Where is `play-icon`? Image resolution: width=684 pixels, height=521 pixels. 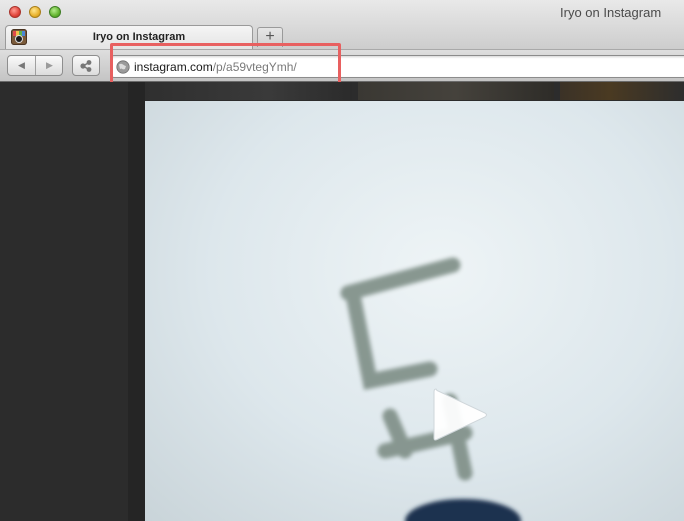 play-icon is located at coordinates (460, 415).